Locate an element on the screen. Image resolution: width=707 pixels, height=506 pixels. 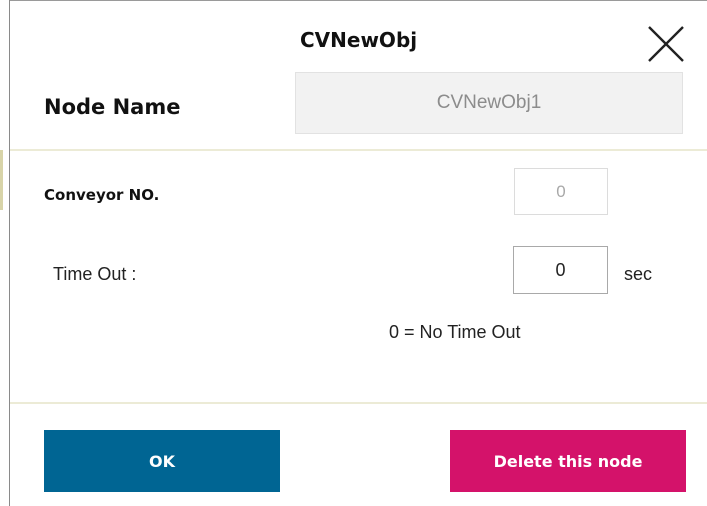
divider-top is located at coordinates (358, 150).